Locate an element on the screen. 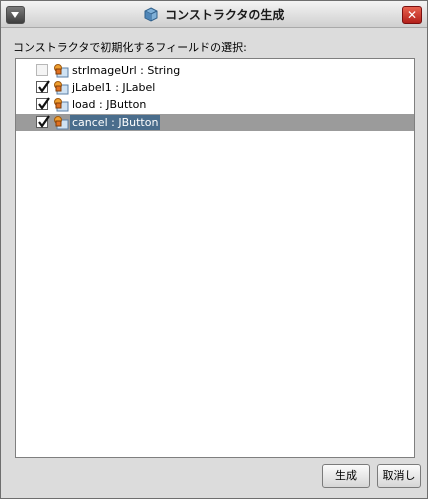 This screenshot has width=428, height=499. generate-button: 生成 is located at coordinates (346, 476).